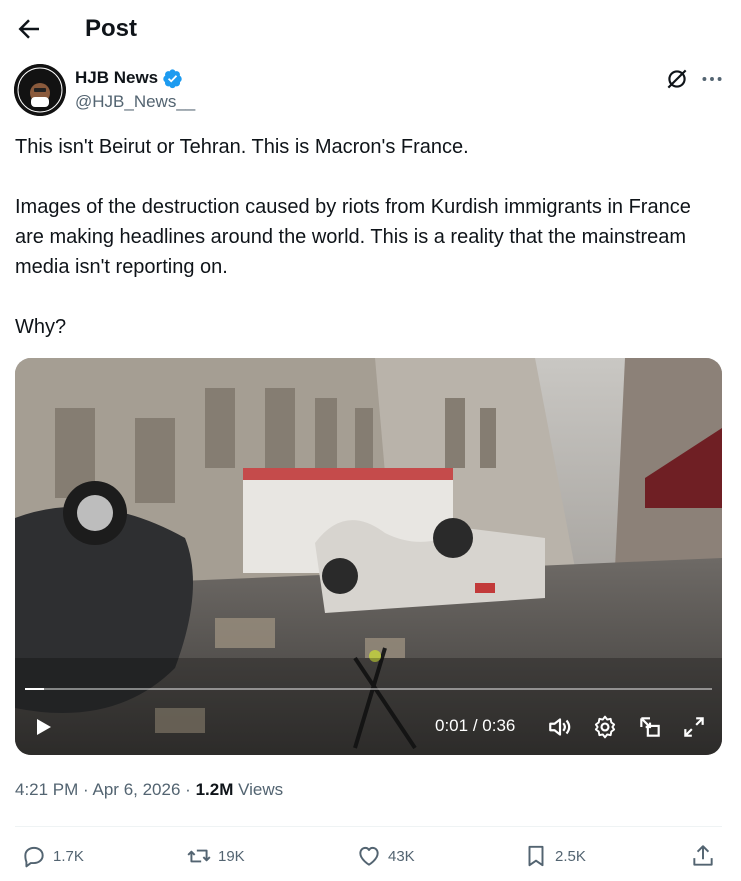 This screenshot has width=741, height=881. What do you see at coordinates (368, 826) in the screenshot?
I see `divider` at bounding box center [368, 826].